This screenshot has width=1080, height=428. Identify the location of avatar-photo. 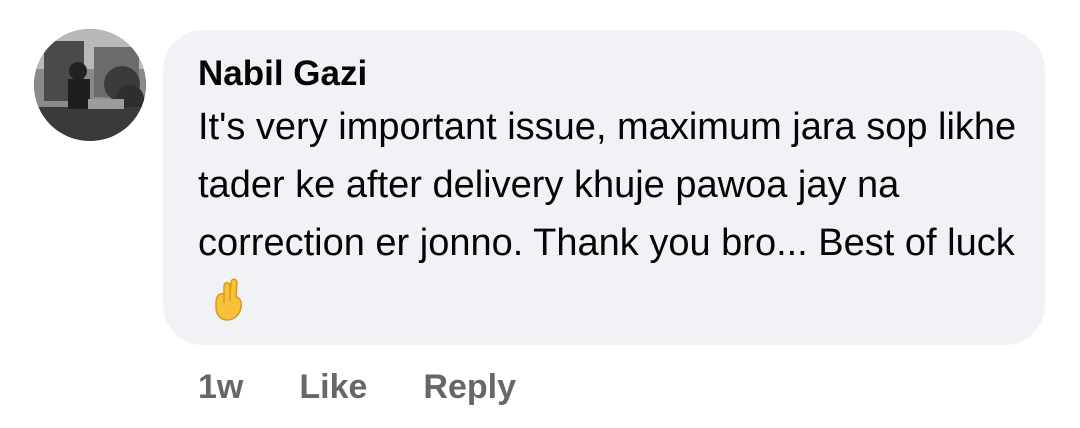
(90, 85).